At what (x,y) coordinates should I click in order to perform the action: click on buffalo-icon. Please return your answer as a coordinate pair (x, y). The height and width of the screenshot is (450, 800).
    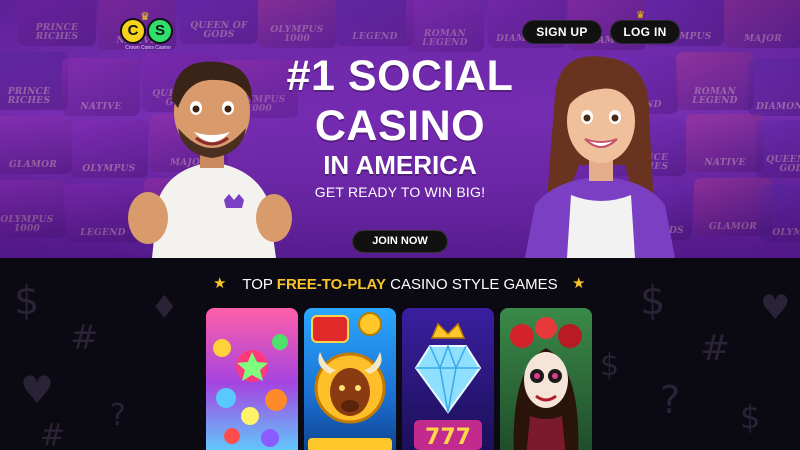
    Looking at the image, I should click on (350, 379).